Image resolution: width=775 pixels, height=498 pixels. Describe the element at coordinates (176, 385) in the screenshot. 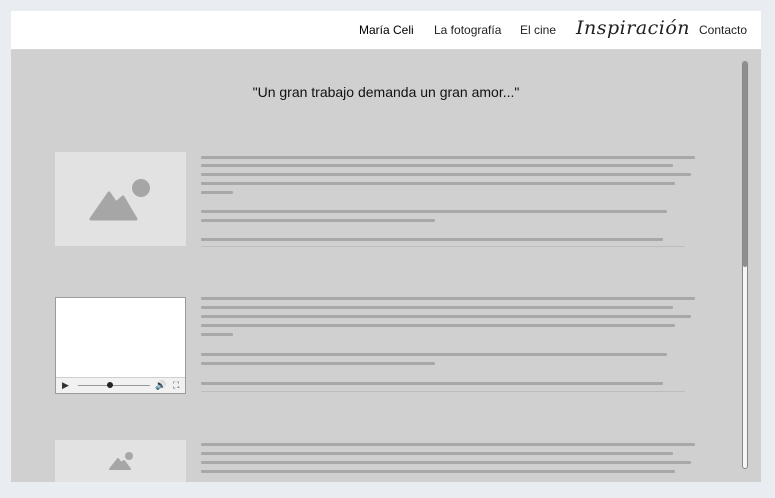

I see `fullscreen-icon: ⛶` at that location.